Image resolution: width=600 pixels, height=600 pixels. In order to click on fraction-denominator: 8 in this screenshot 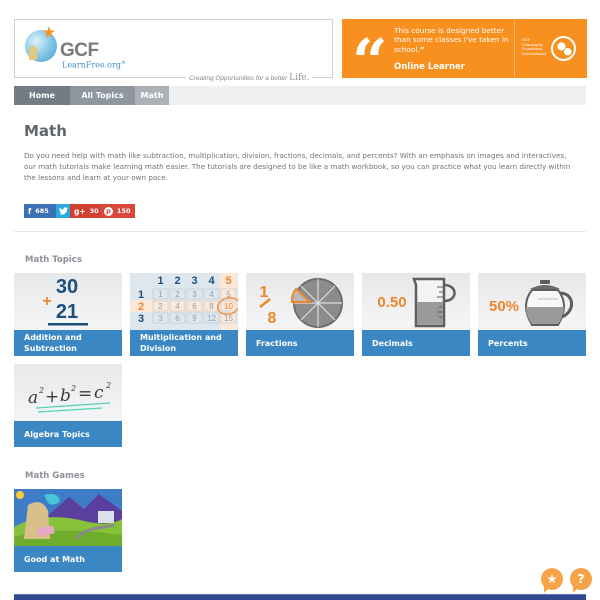, I will do `click(272, 318)`.